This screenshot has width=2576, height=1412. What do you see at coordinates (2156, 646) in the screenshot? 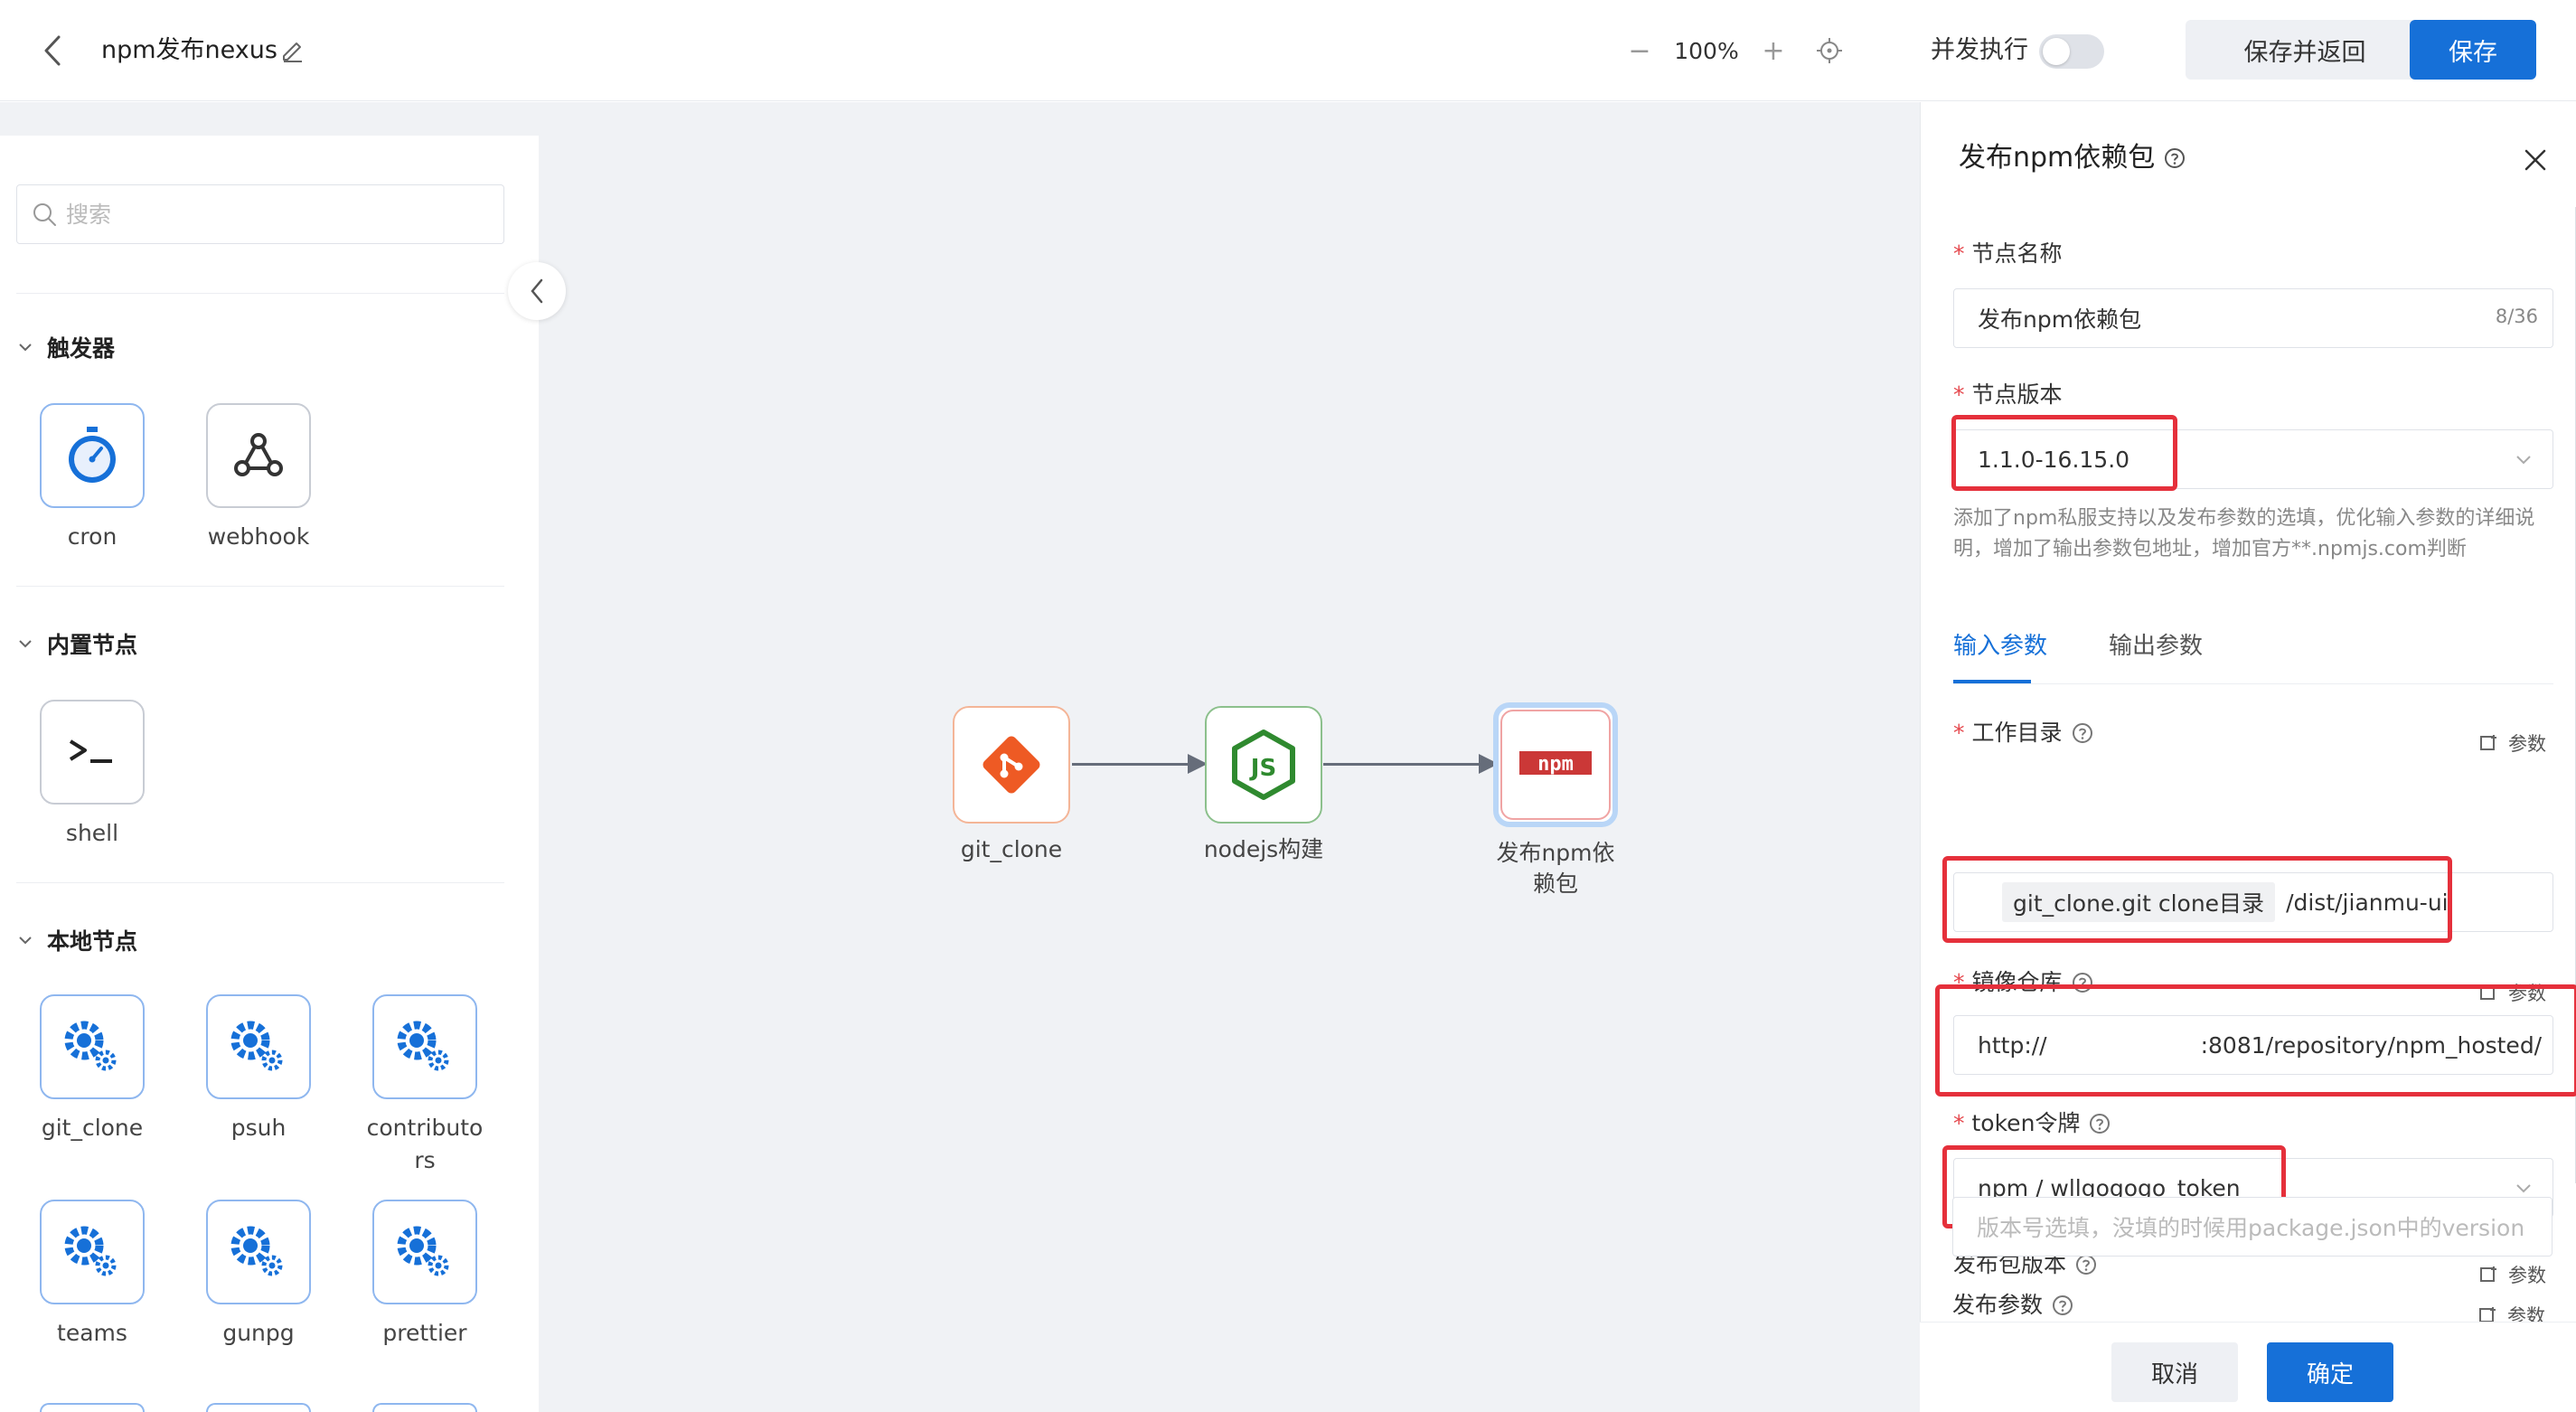
I see `tab-output-params: 输出参数` at bounding box center [2156, 646].